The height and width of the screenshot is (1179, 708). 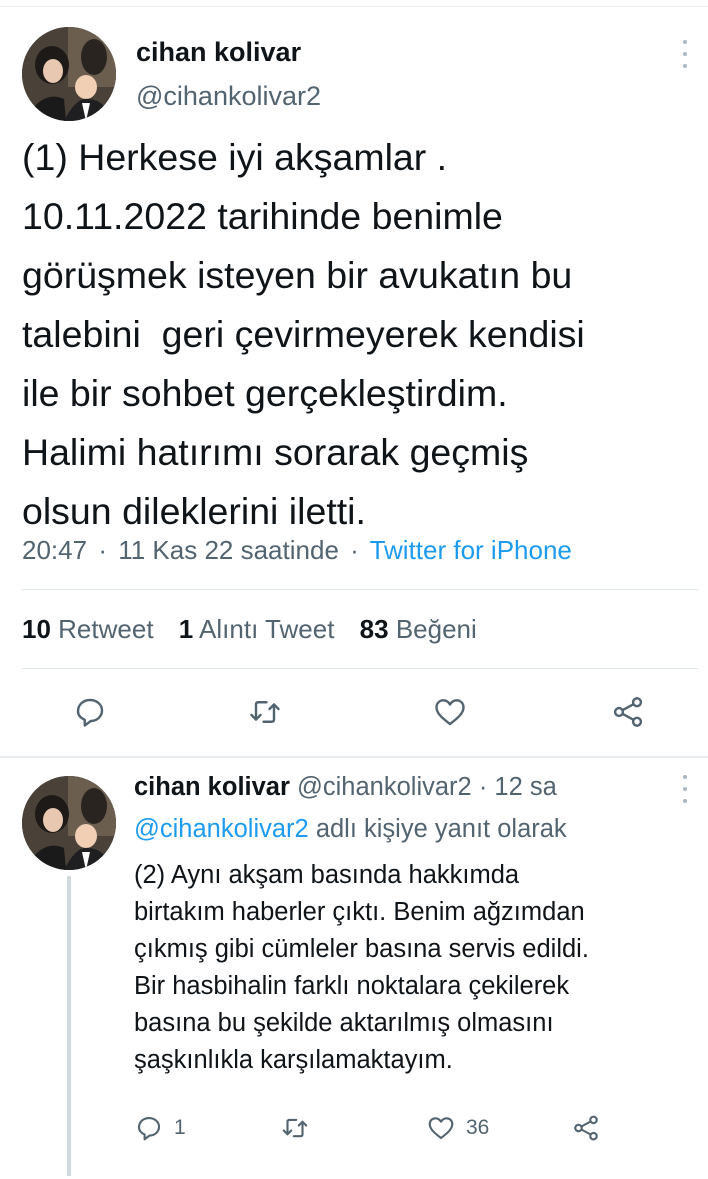 What do you see at coordinates (55, 550) in the screenshot?
I see `tweet-time: 20:47` at bounding box center [55, 550].